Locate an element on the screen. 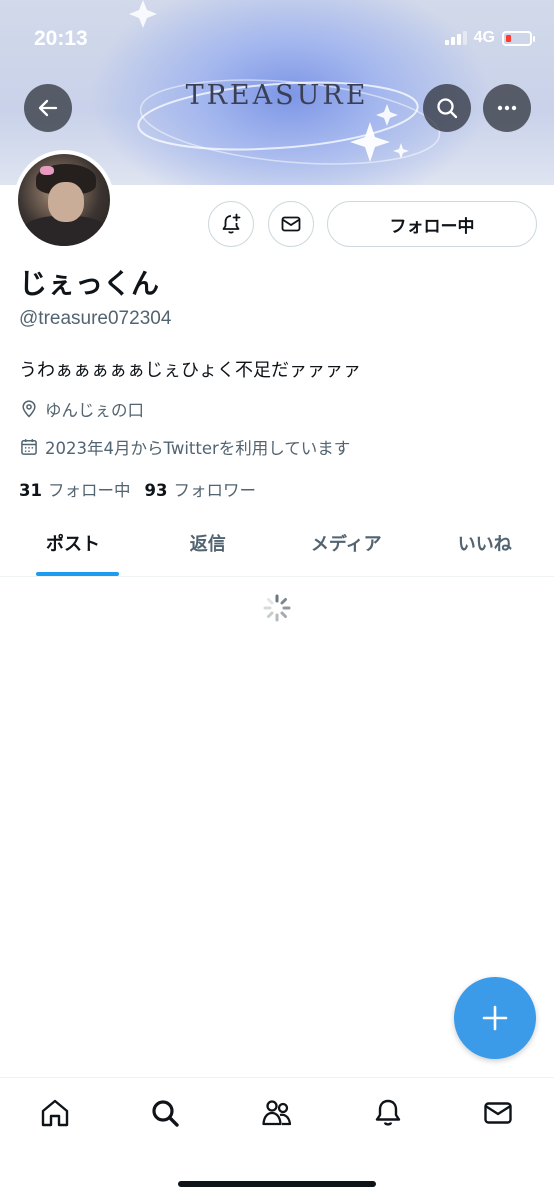 Image resolution: width=554 pixels, height=1200 pixels. home-icon is located at coordinates (55, 1113).